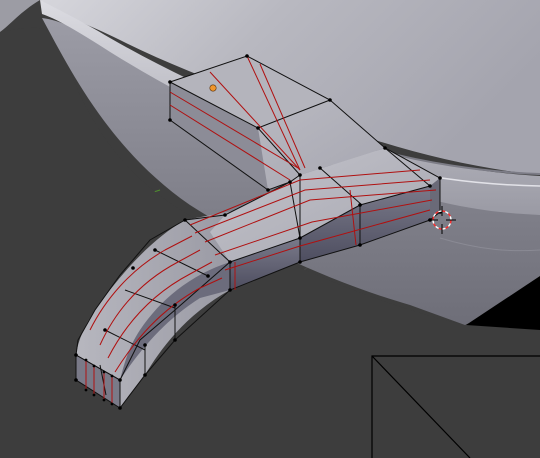  Describe the element at coordinates (213, 88) in the screenshot. I see `origin-dot-icon` at that location.